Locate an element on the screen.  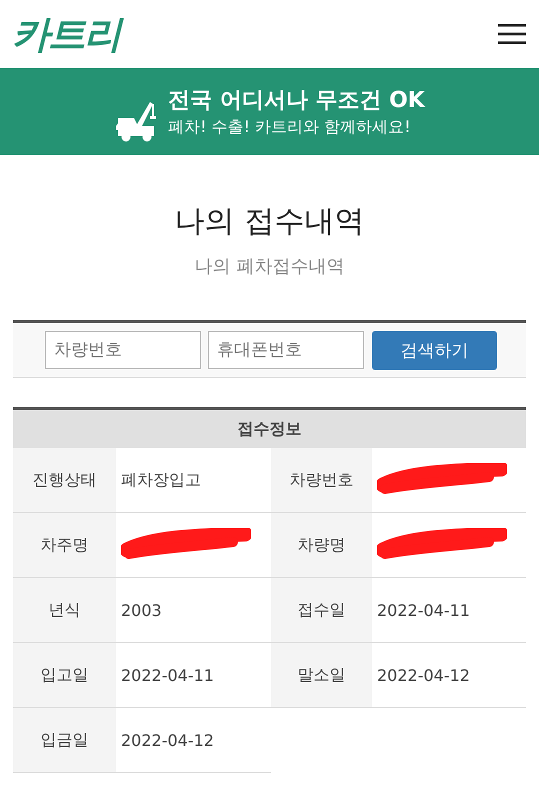
banner-subline: 폐차! 수출! 카트리와 함께하세요! is located at coordinates (290, 127).